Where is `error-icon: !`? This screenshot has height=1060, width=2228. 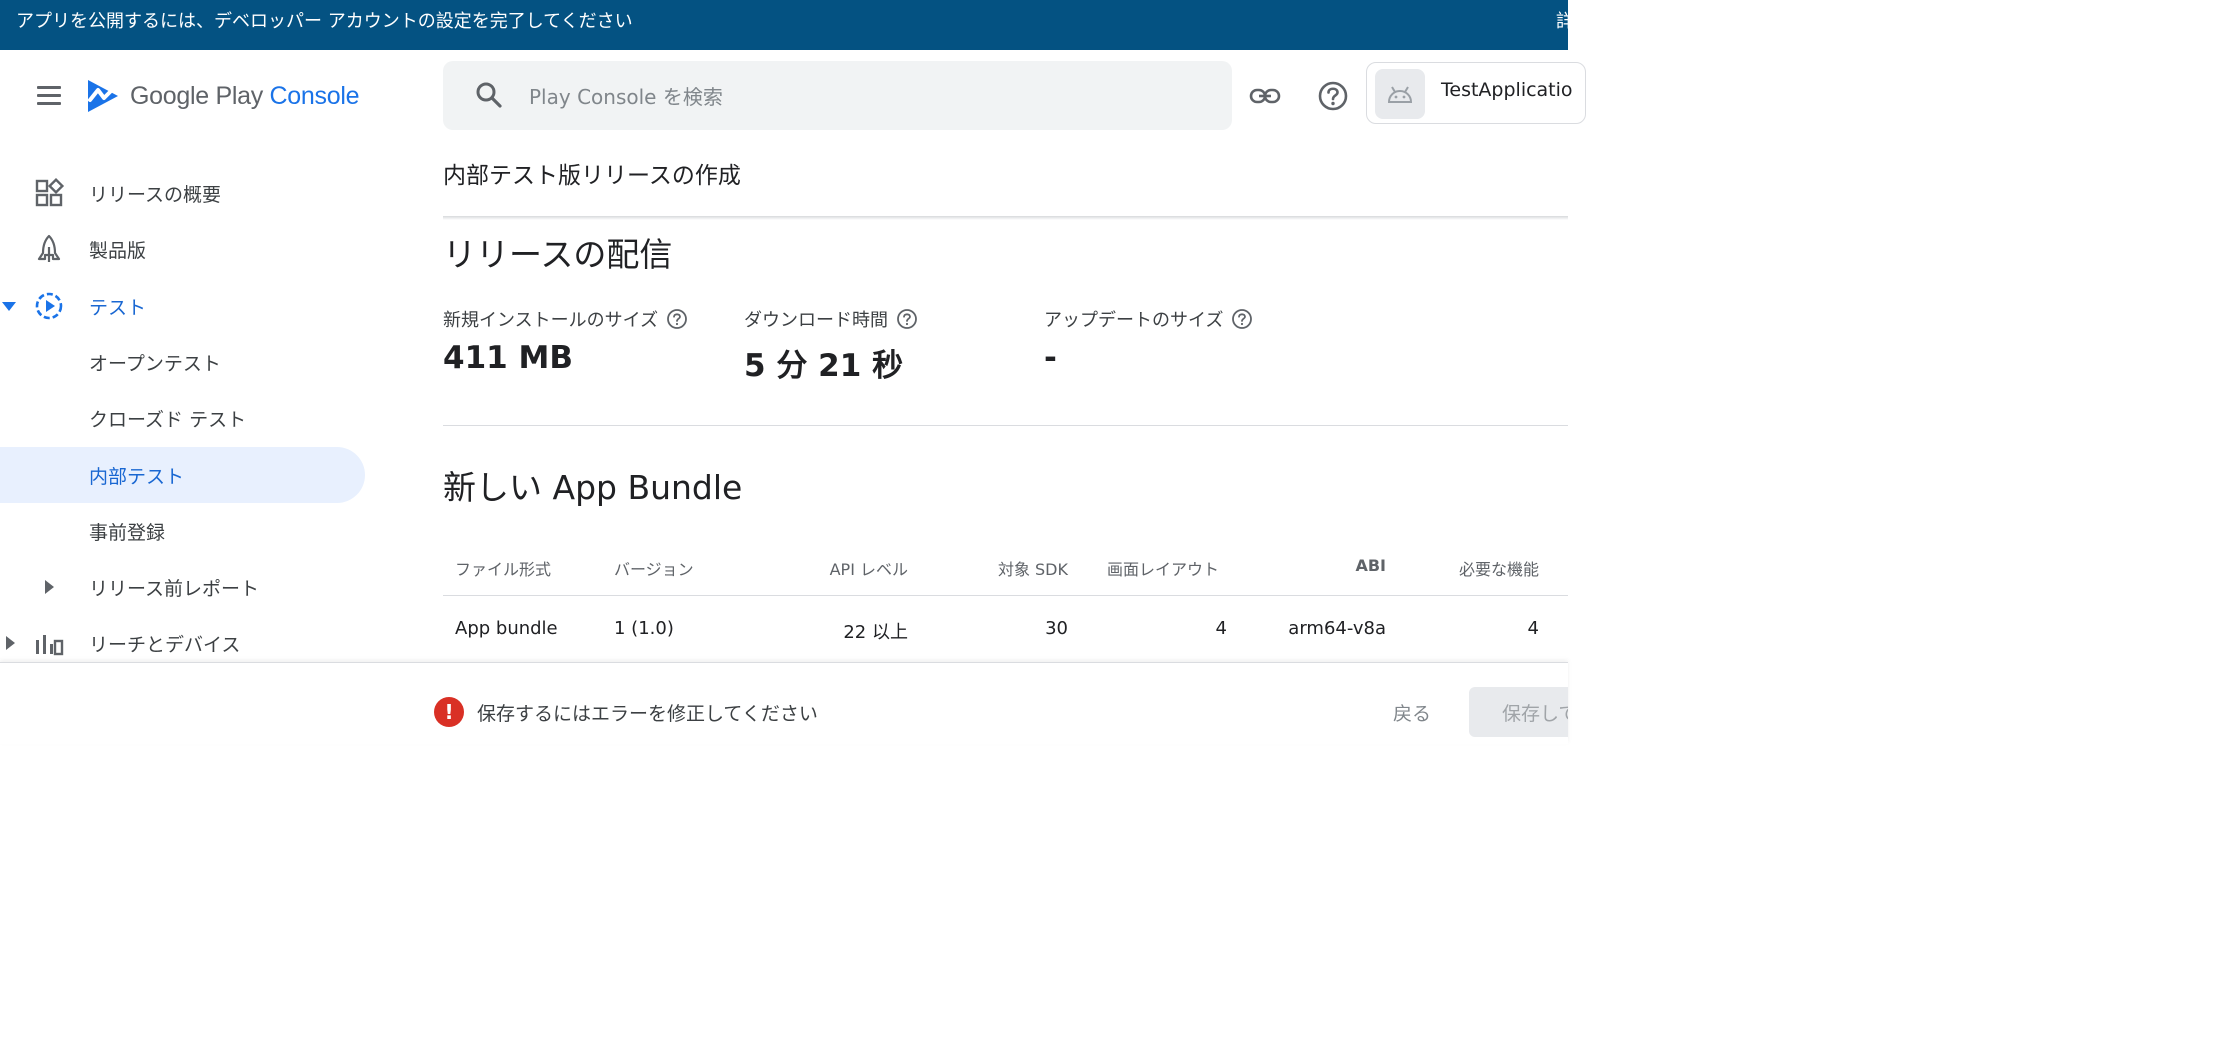 error-icon: ! is located at coordinates (449, 712).